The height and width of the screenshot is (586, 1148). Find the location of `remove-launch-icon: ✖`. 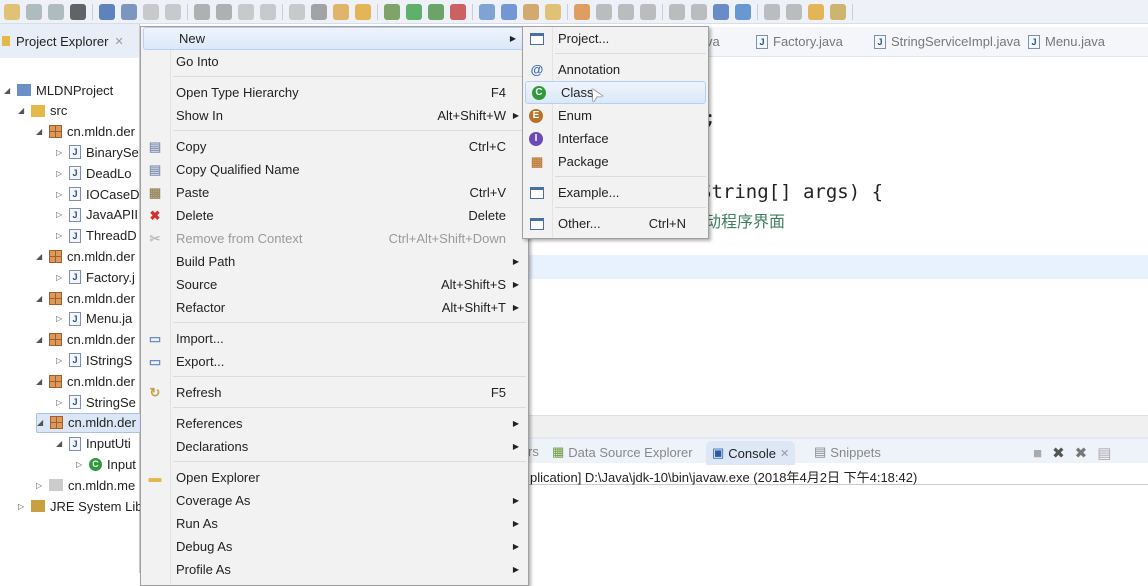

remove-launch-icon: ✖ is located at coordinates (1058, 453).